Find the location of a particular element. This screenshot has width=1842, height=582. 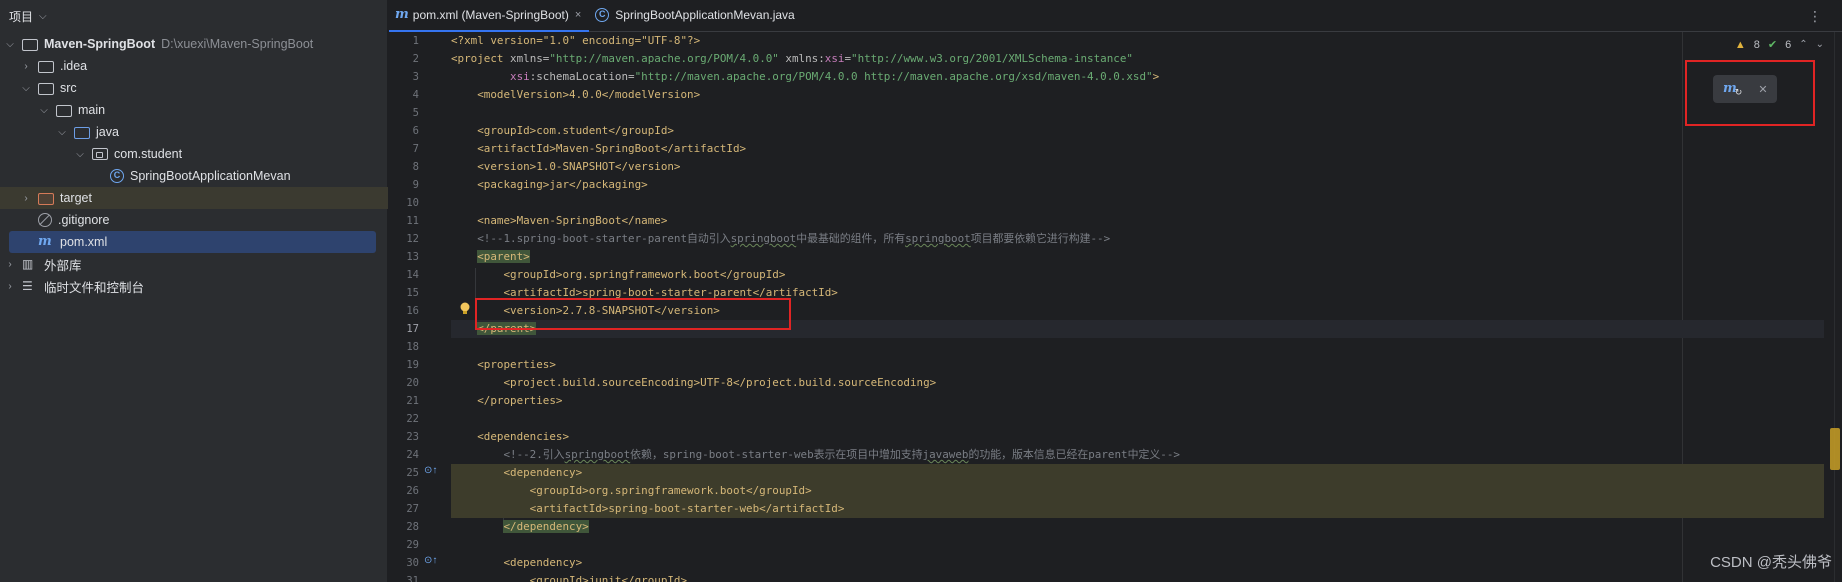

line-number: 26 is located at coordinates (412, 491).